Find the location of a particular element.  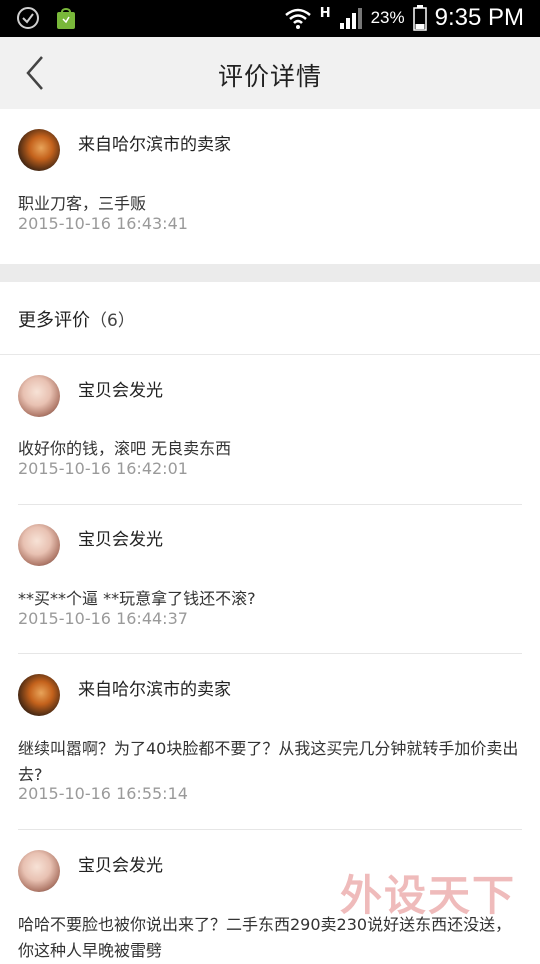

review-time: 2015-10-16 16:55:14 is located at coordinates (103, 793).